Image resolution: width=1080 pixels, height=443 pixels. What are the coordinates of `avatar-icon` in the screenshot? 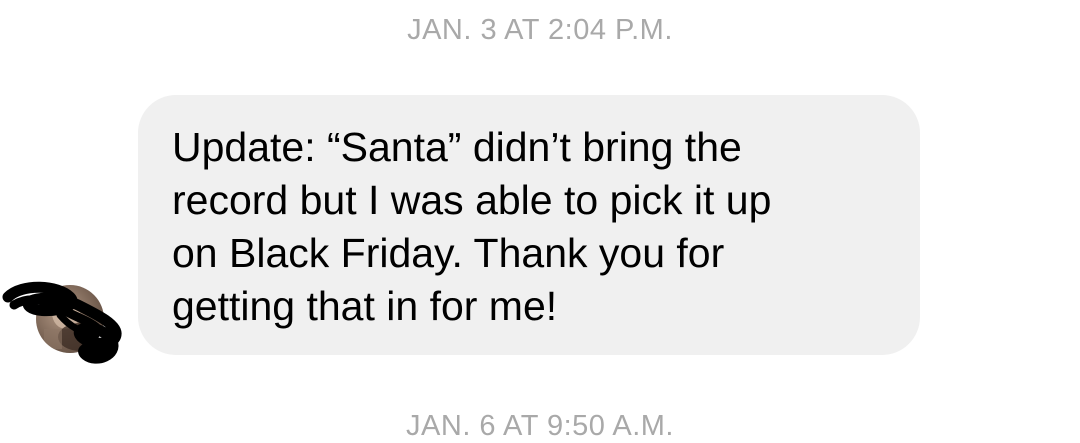 It's located at (70, 319).